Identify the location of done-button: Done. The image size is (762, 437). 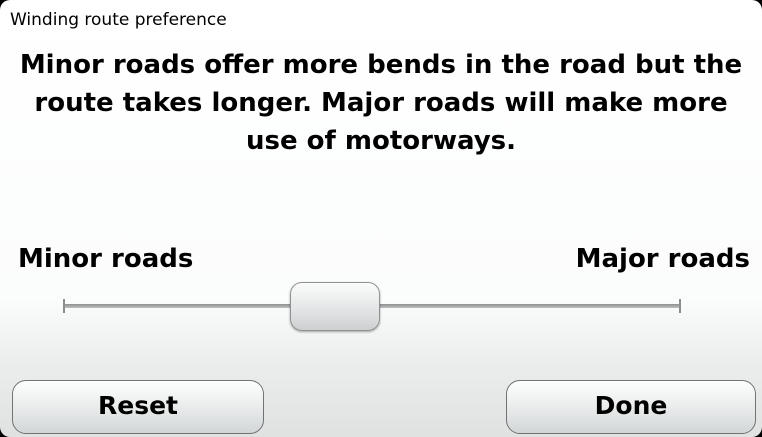
(631, 407).